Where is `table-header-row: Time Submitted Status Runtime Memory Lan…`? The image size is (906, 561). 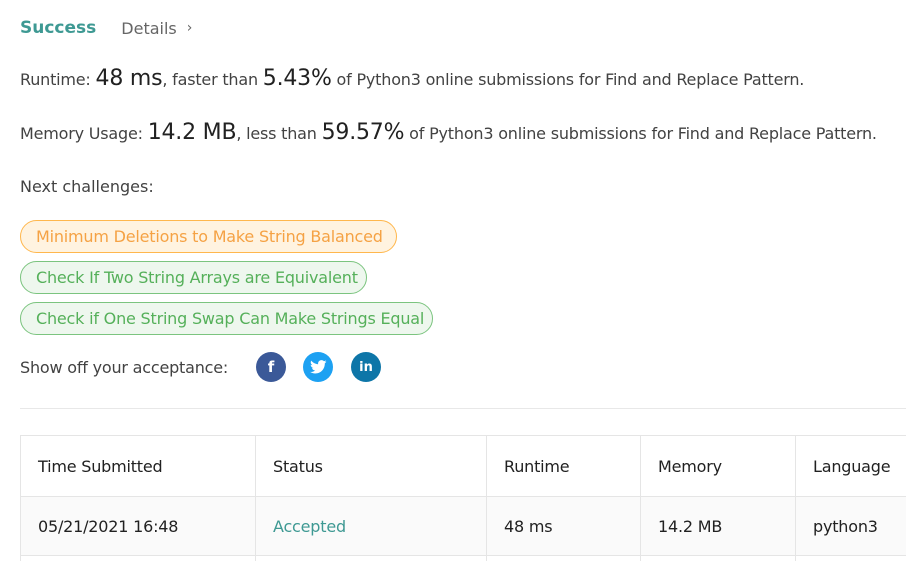 table-header-row: Time Submitted Status Runtime Memory Lan… is located at coordinates (463, 466).